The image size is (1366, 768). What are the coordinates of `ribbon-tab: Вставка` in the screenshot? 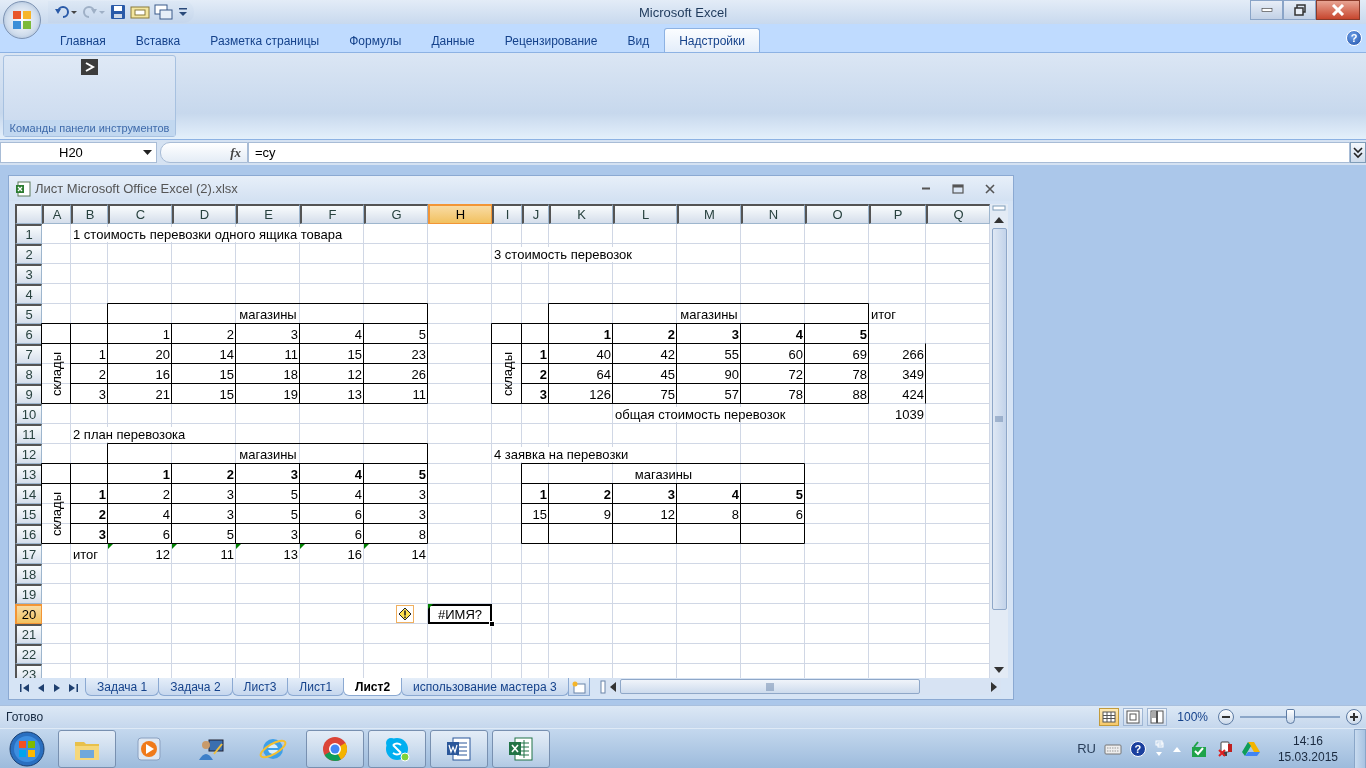 It's located at (158, 40).